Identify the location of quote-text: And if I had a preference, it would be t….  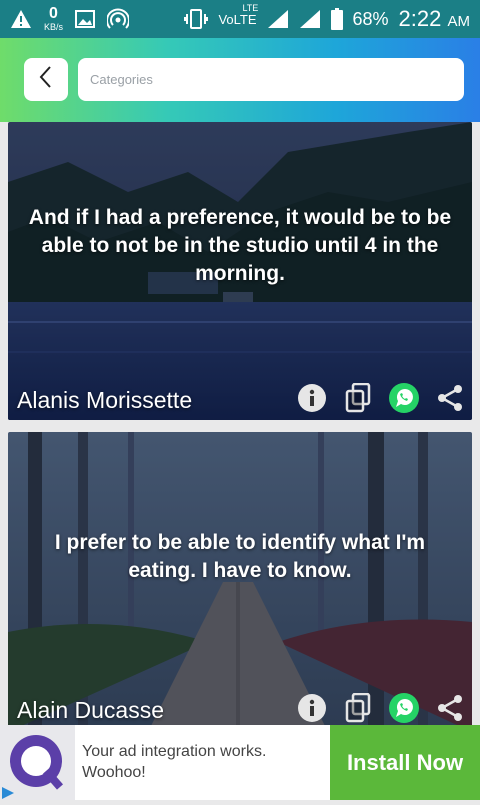
(240, 245).